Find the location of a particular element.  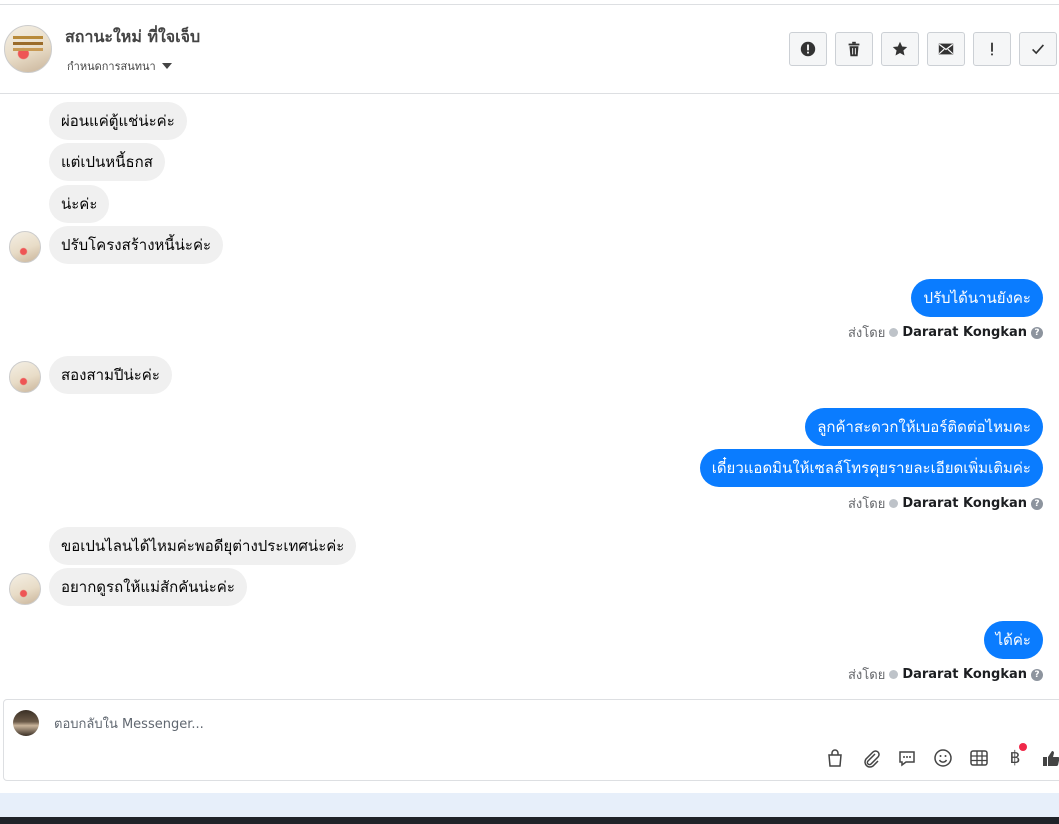

caret-down-icon is located at coordinates (166, 66).